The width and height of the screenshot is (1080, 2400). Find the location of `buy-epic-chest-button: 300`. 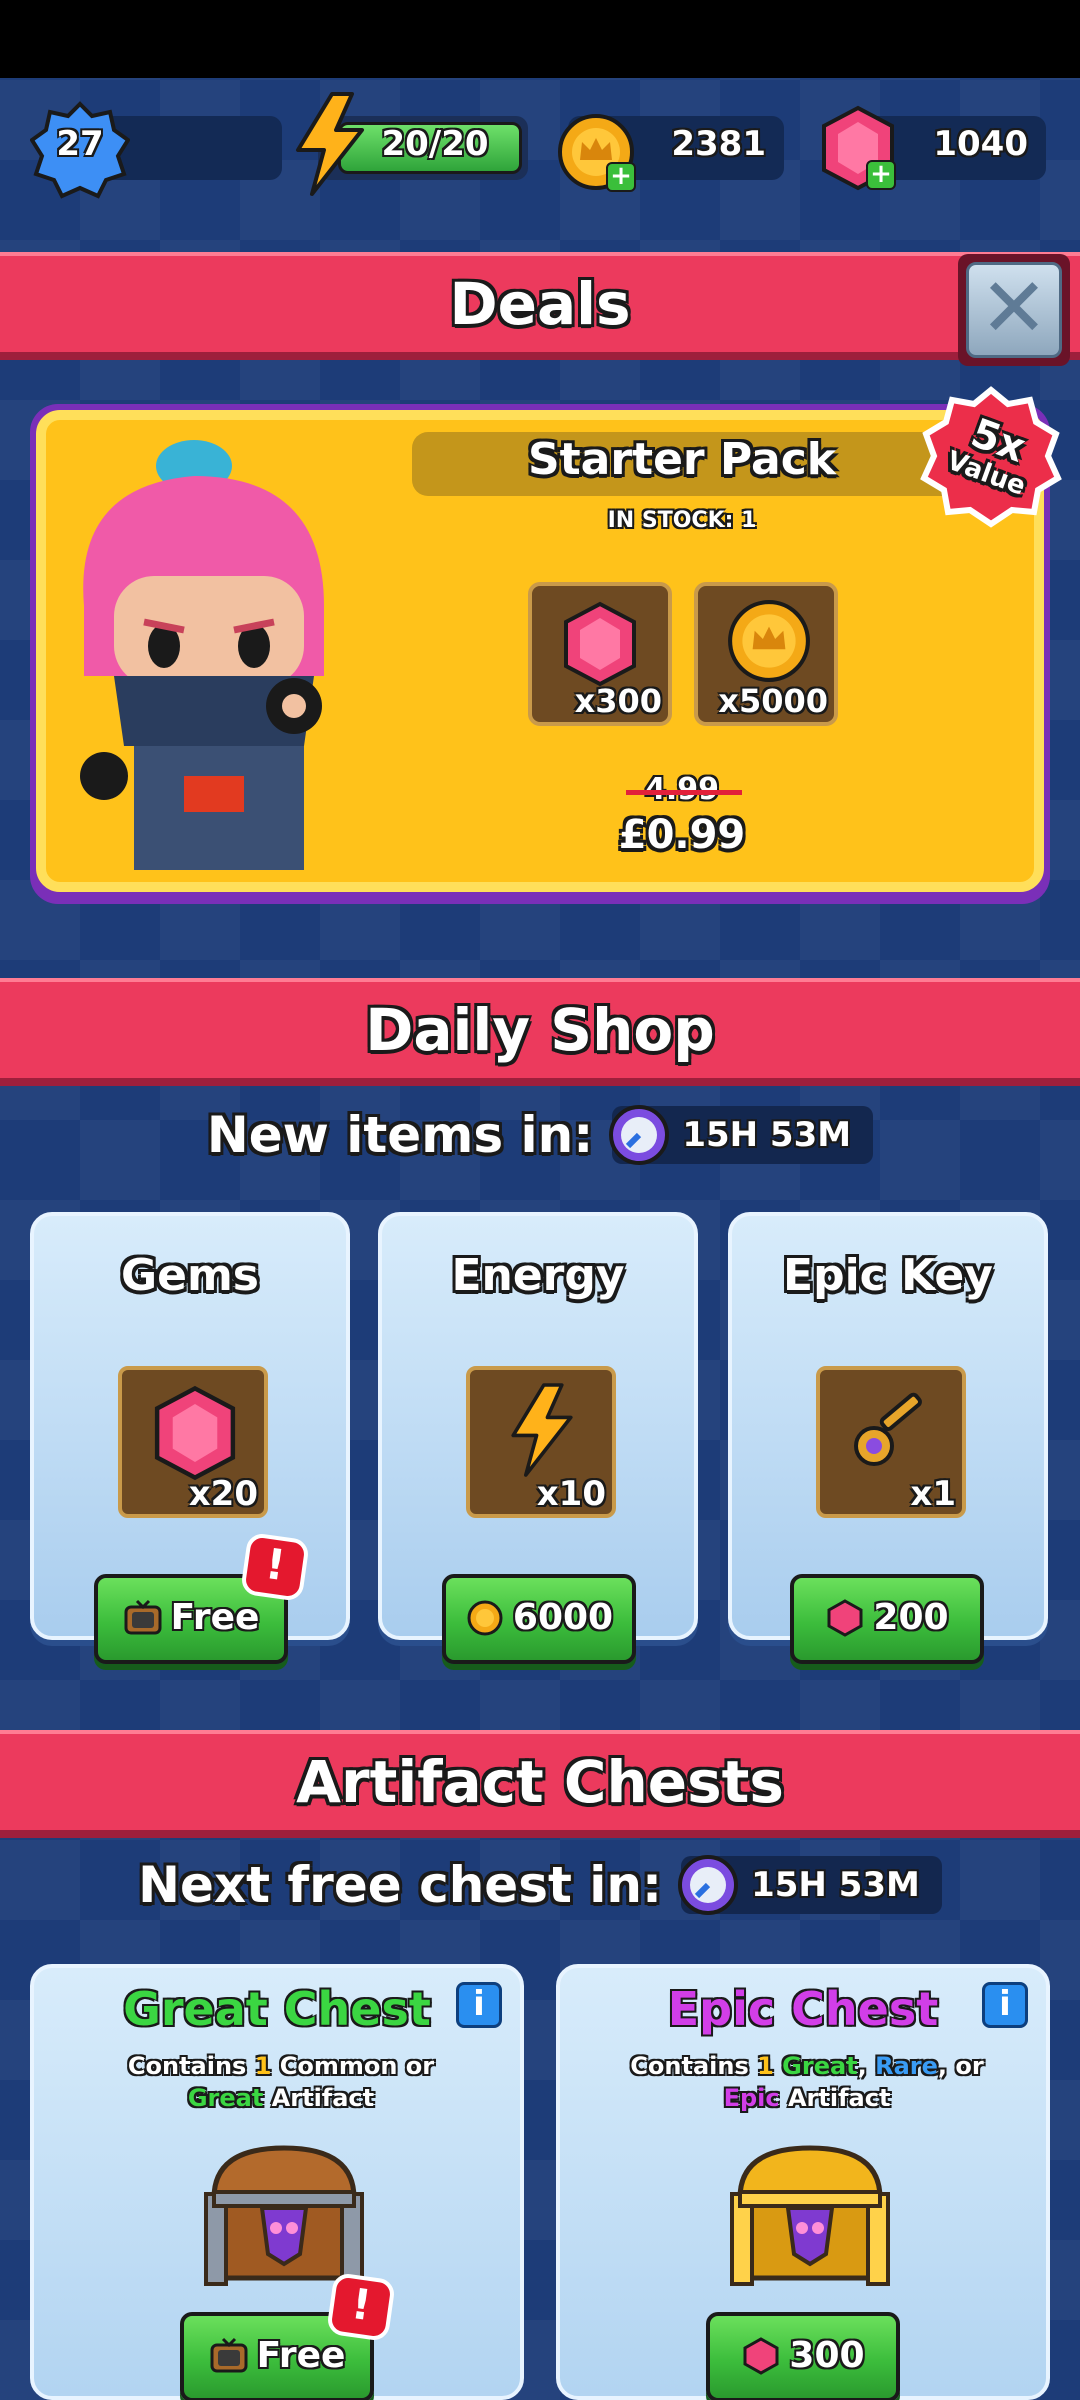

buy-epic-chest-button: 300 is located at coordinates (803, 2356).